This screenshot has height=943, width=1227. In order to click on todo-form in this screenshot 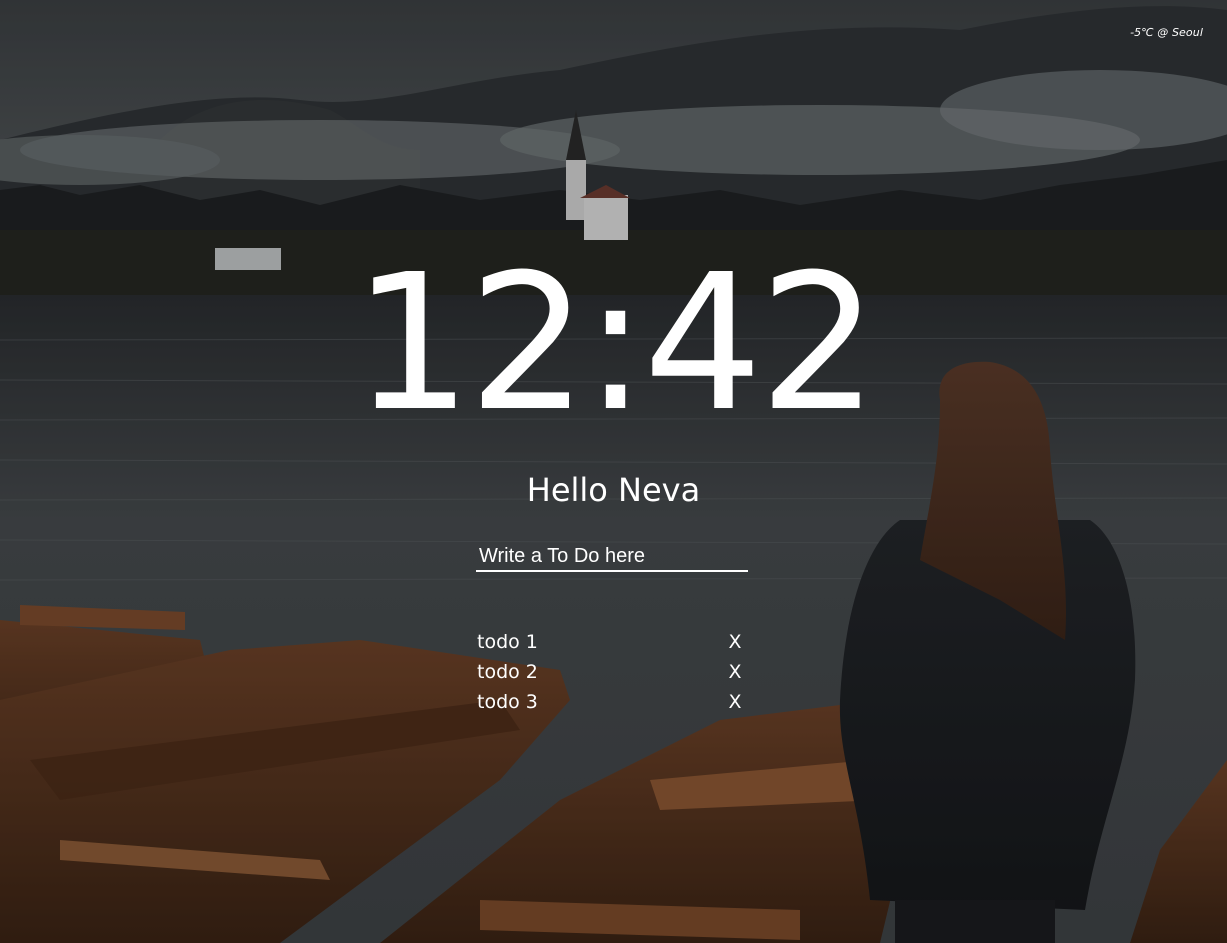, I will do `click(613, 557)`.